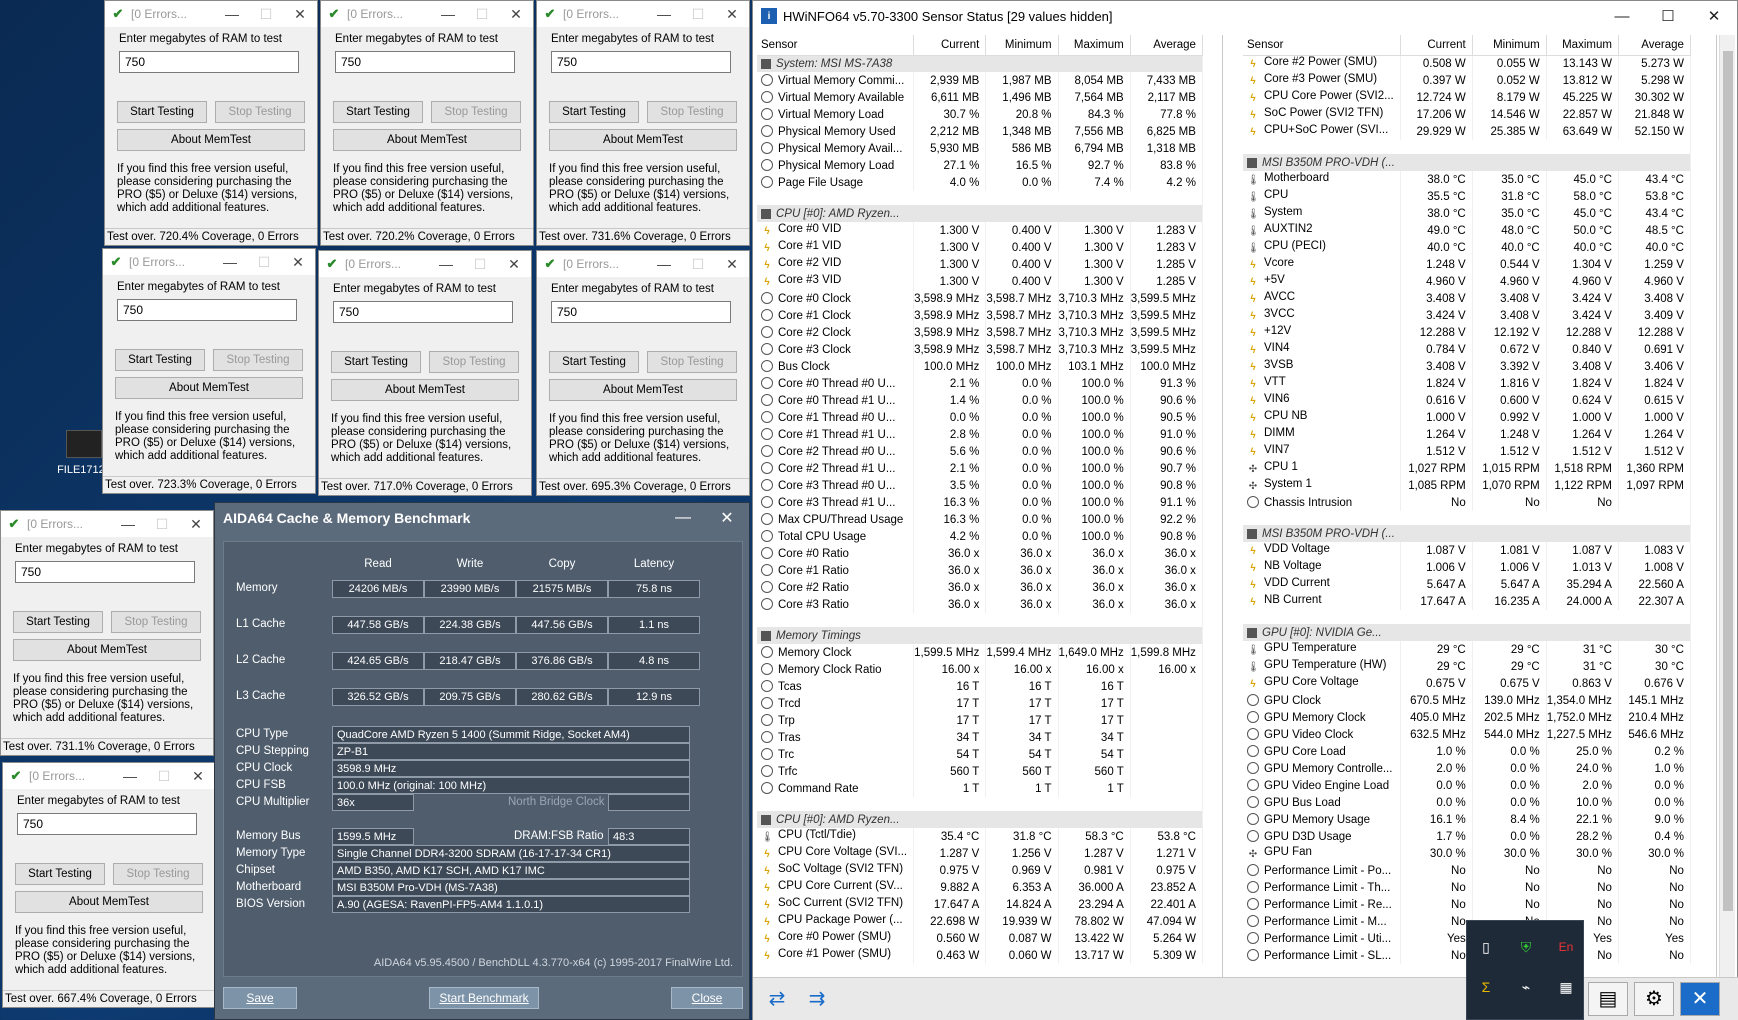  What do you see at coordinates (1467, 904) in the screenshot?
I see `sensor-row: Performance Limit - Re... No No No No` at bounding box center [1467, 904].